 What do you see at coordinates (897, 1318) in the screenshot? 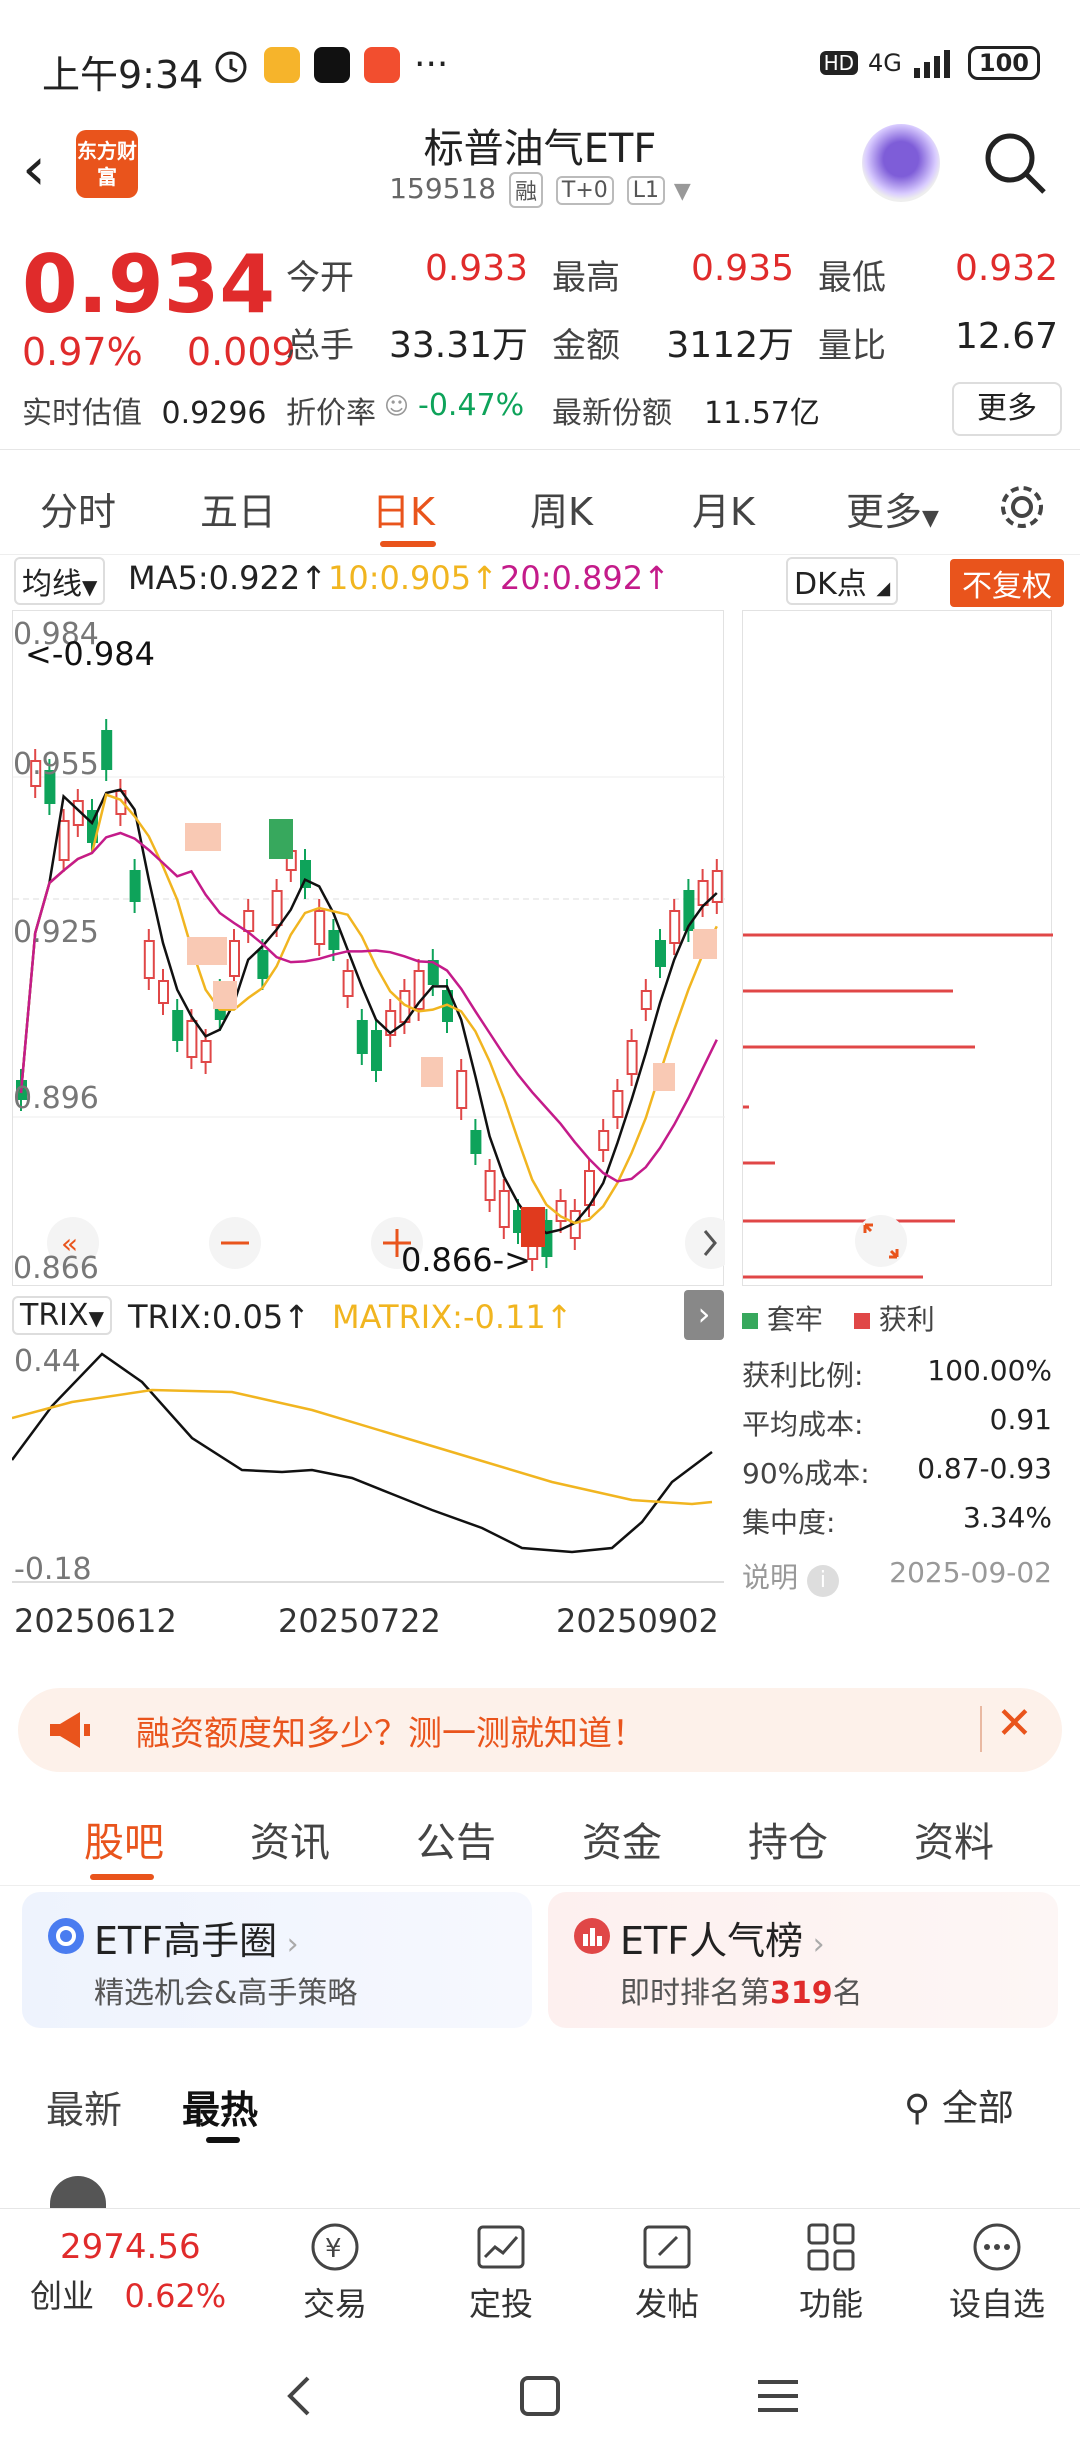
I see `chip-legend: 套牢 获利` at bounding box center [897, 1318].